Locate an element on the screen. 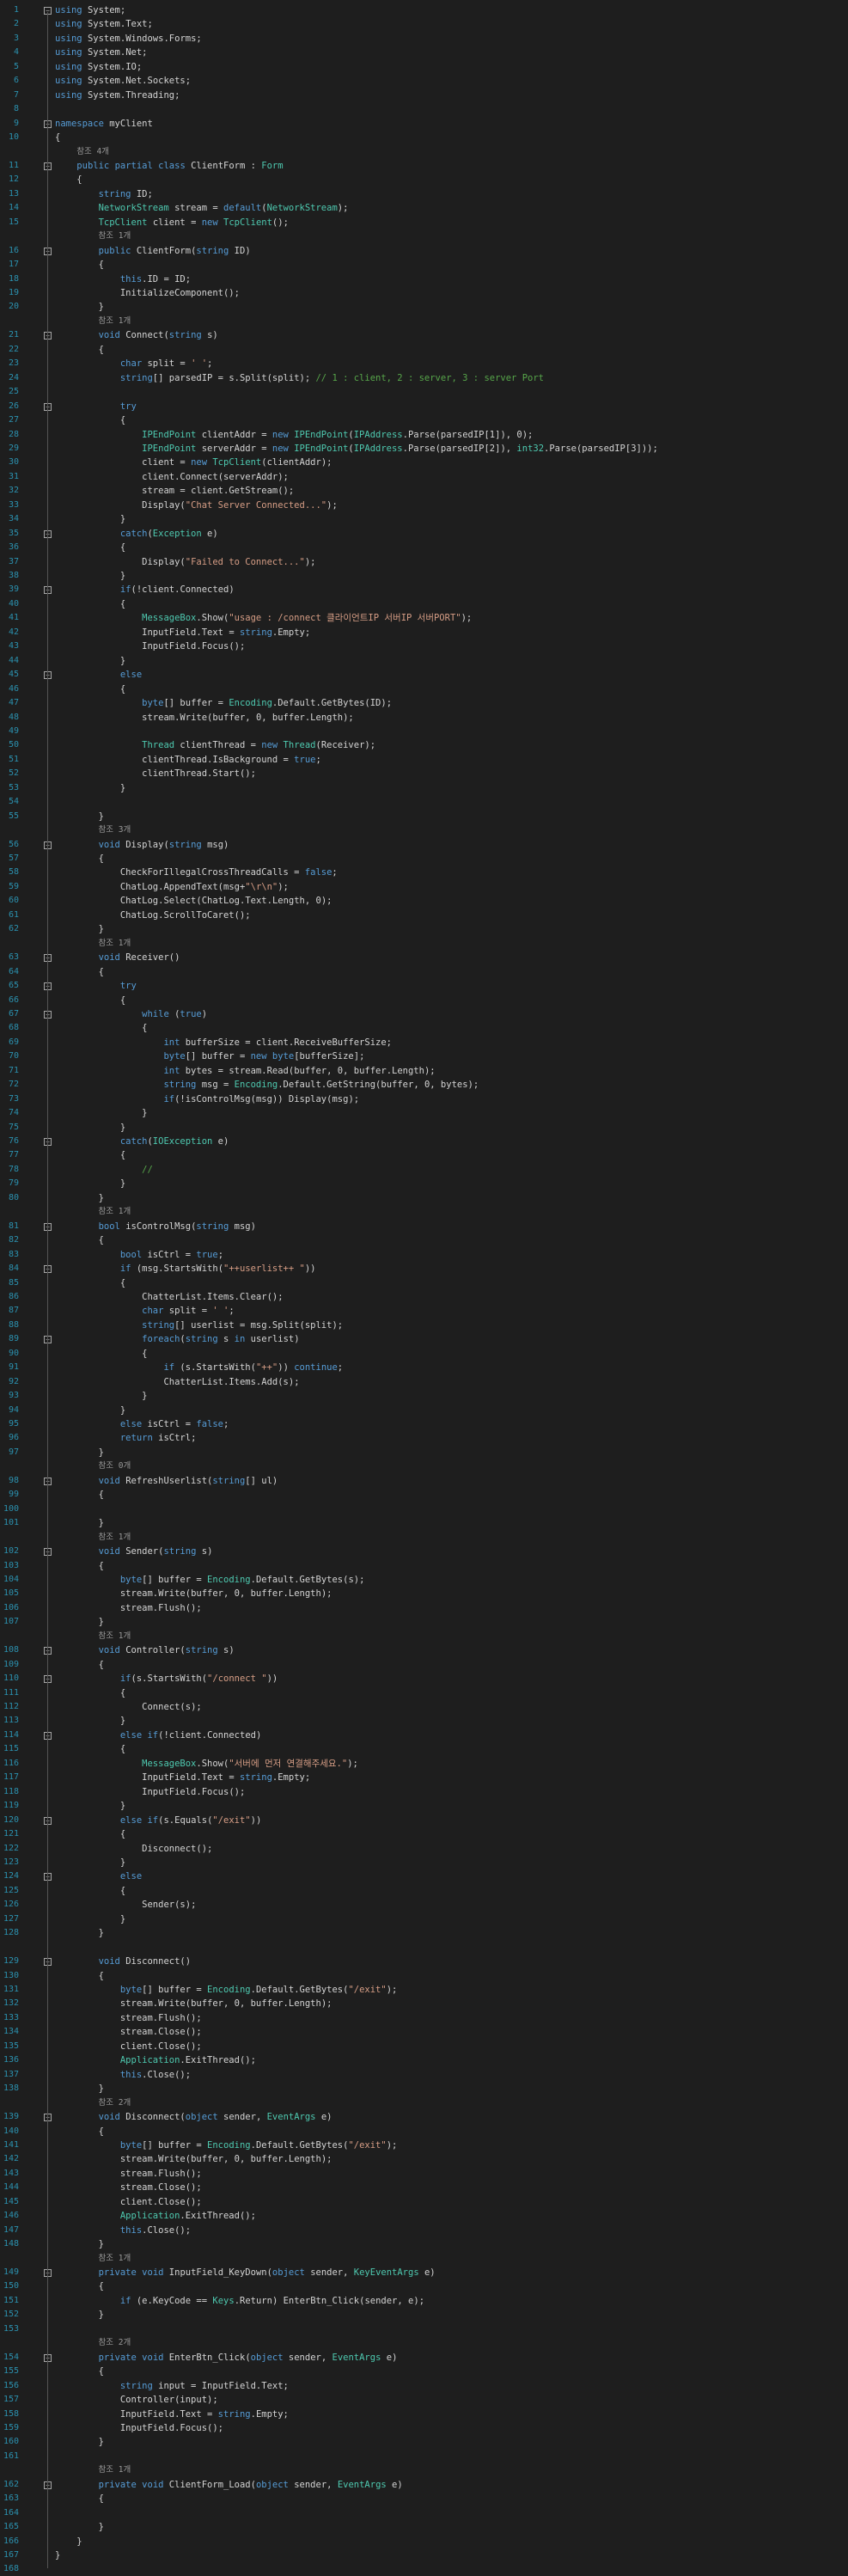  code-text: else if(s.Equals("/exit")) is located at coordinates (158, 1820).